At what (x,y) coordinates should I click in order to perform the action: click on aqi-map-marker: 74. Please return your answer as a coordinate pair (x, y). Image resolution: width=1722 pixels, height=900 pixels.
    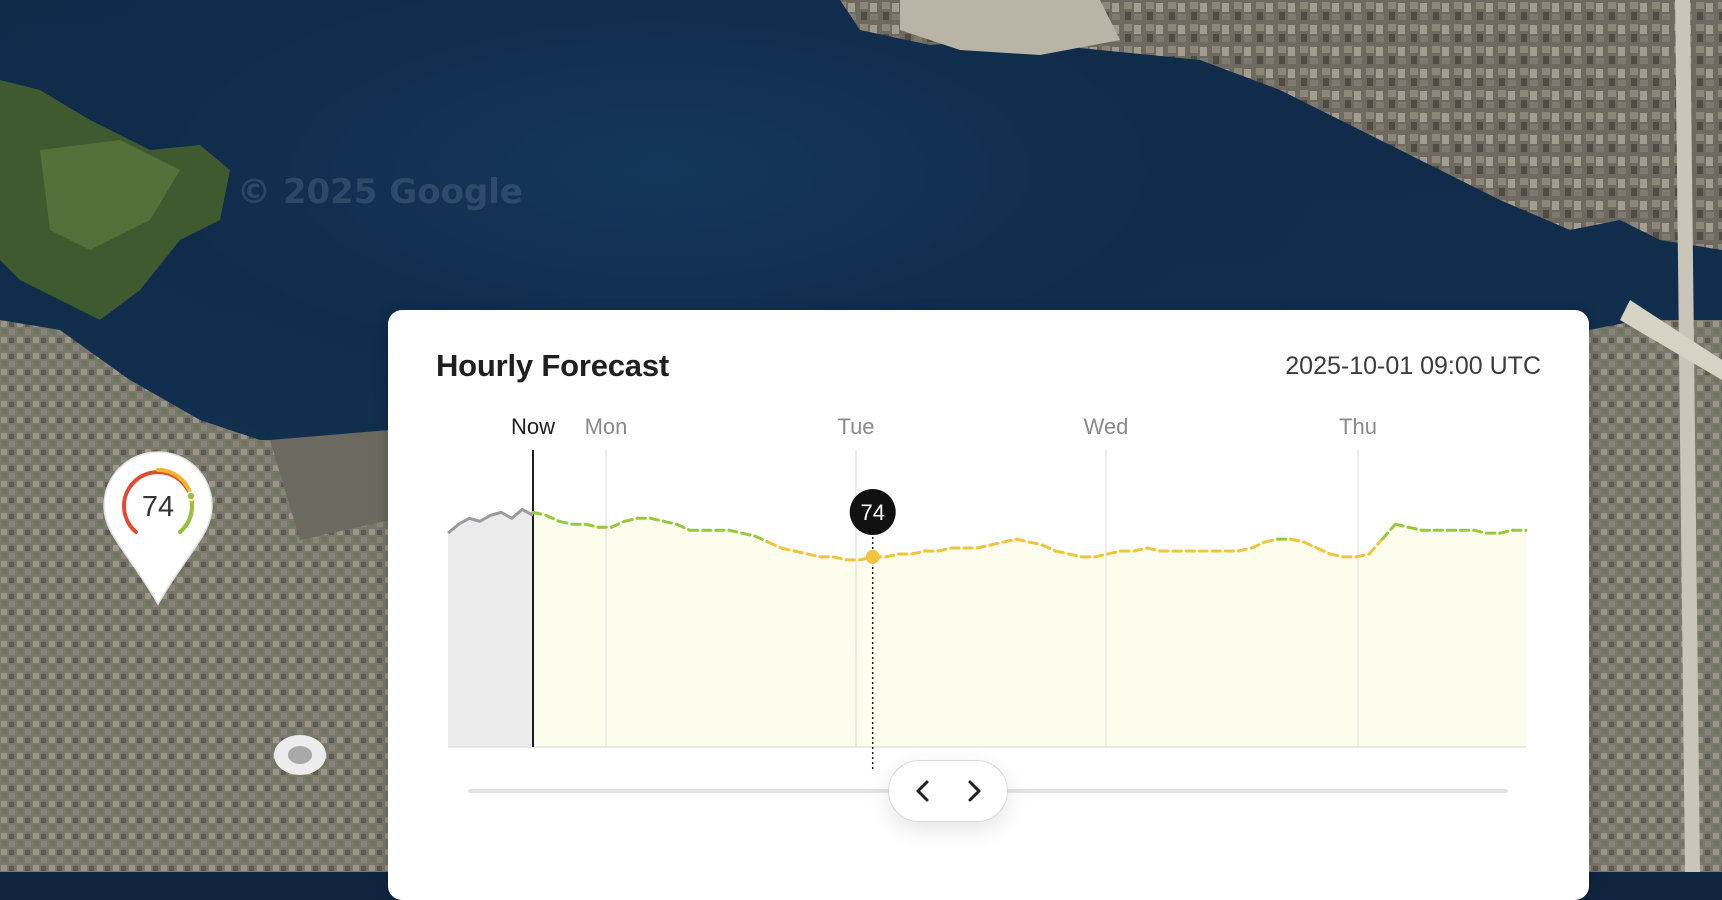
    Looking at the image, I should click on (158, 528).